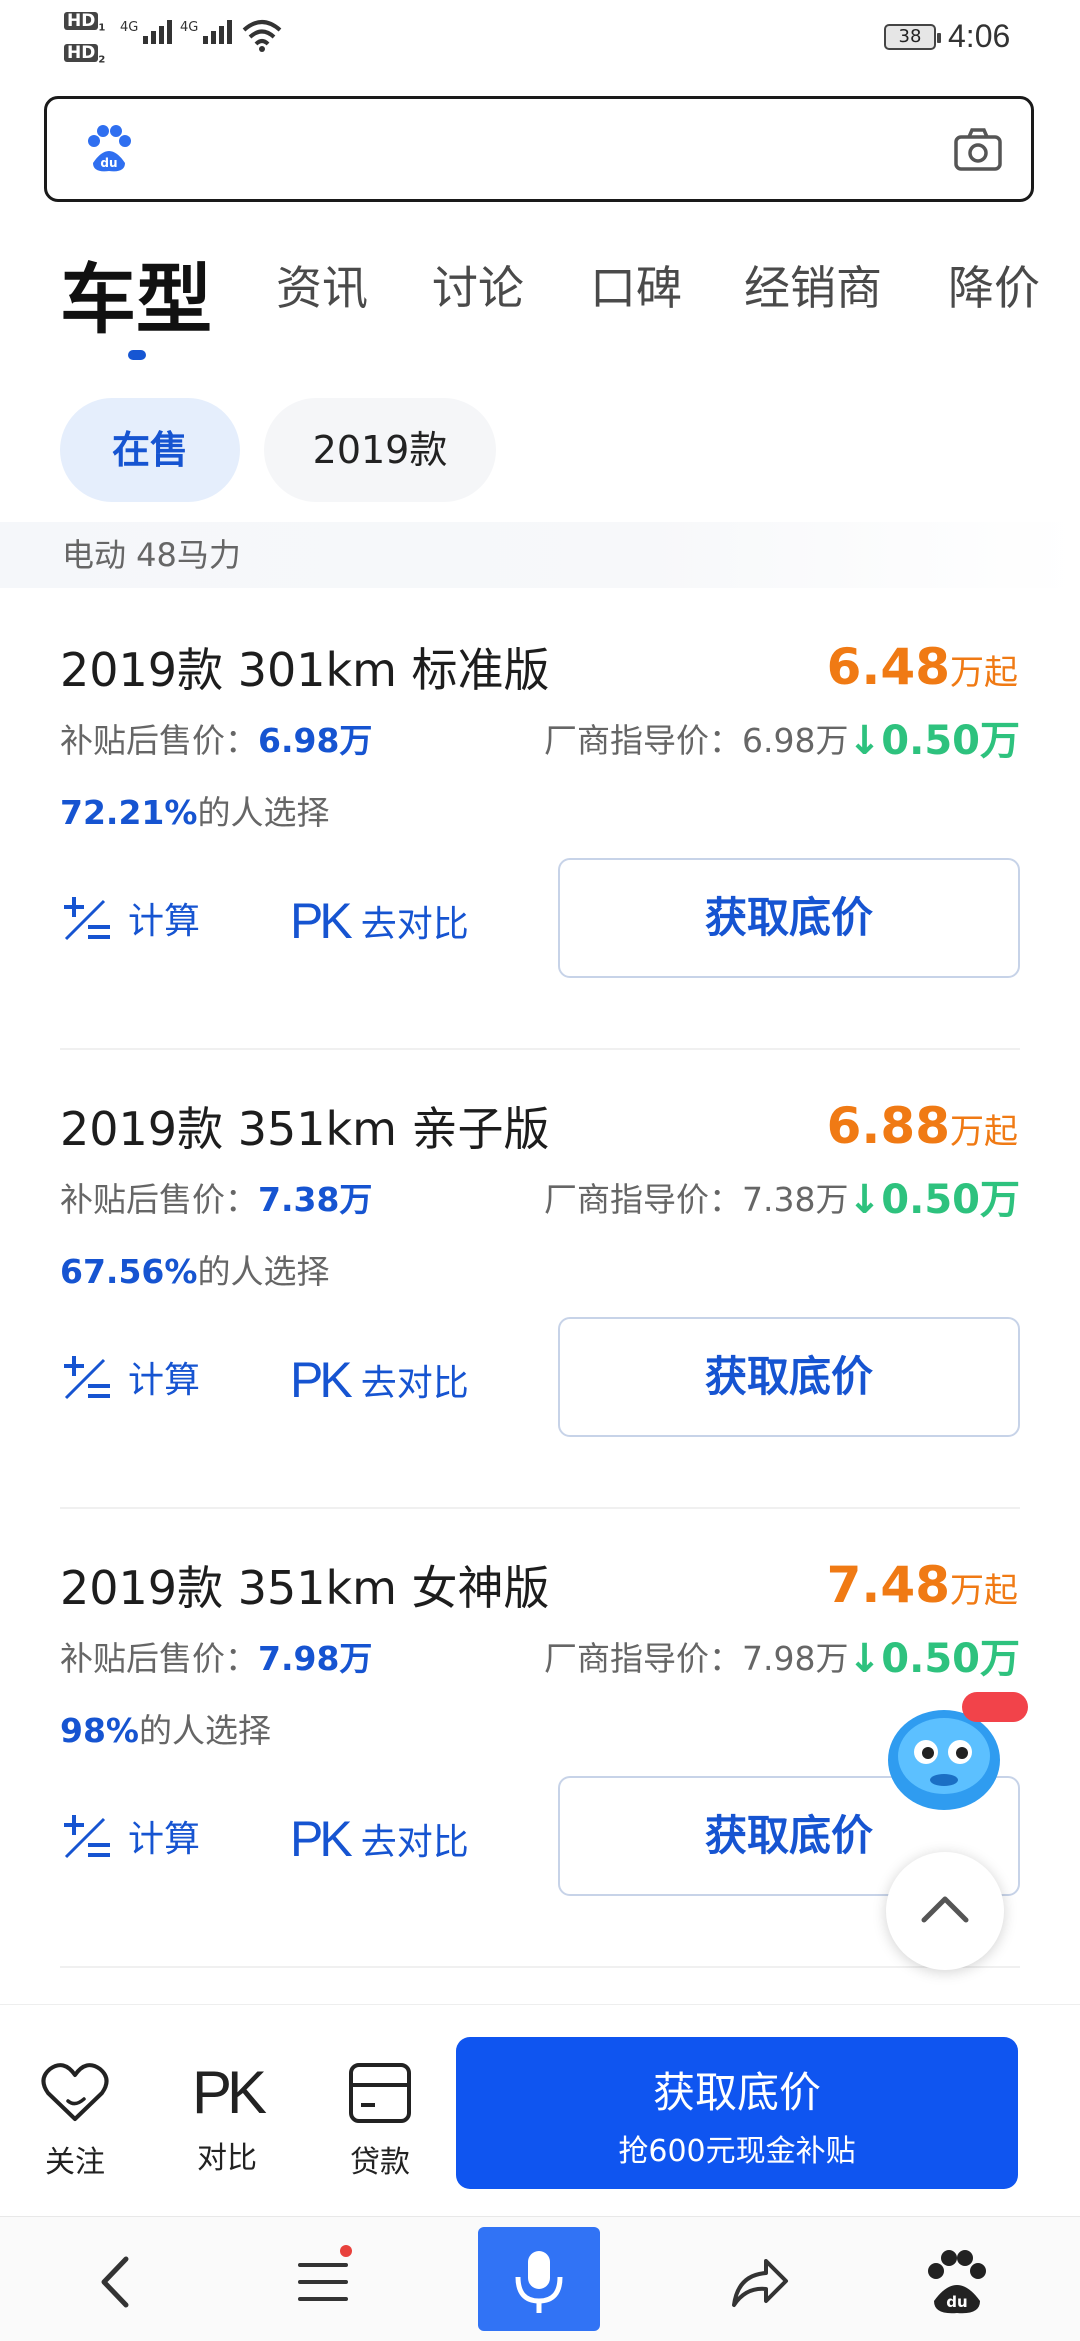 The image size is (1080, 2341). What do you see at coordinates (75, 2092) in the screenshot?
I see `heart-icon` at bounding box center [75, 2092].